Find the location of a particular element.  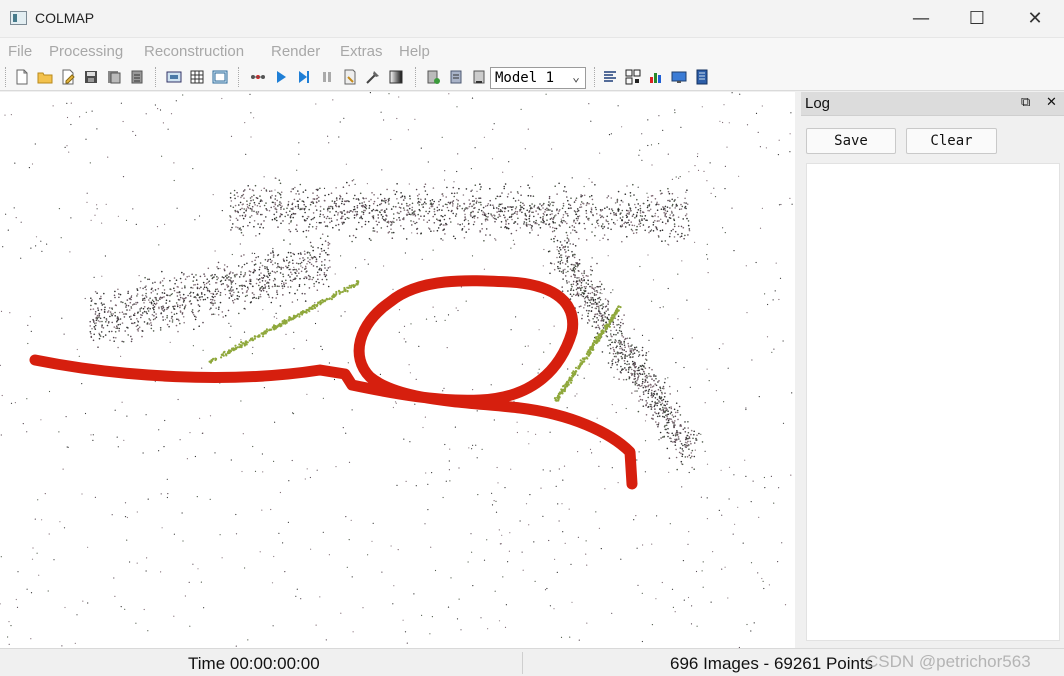

start-reconstruction-icon is located at coordinates (281, 77).